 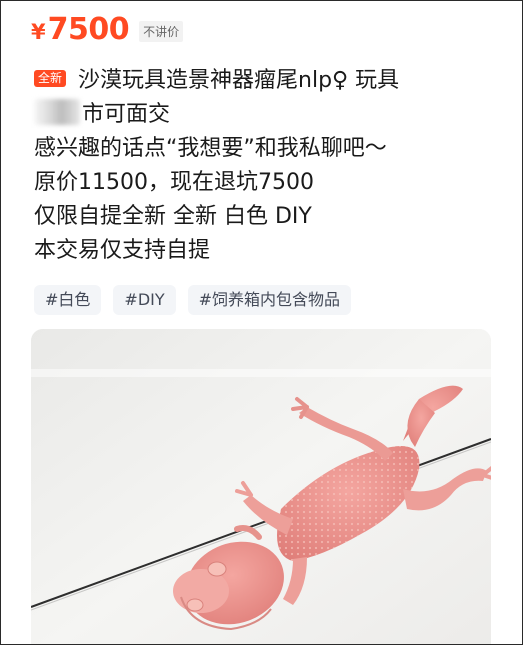 I want to click on title-text-1: 沙漠玩具造景神器瘤尾nlp♀ 玩具, so click(x=239, y=80).